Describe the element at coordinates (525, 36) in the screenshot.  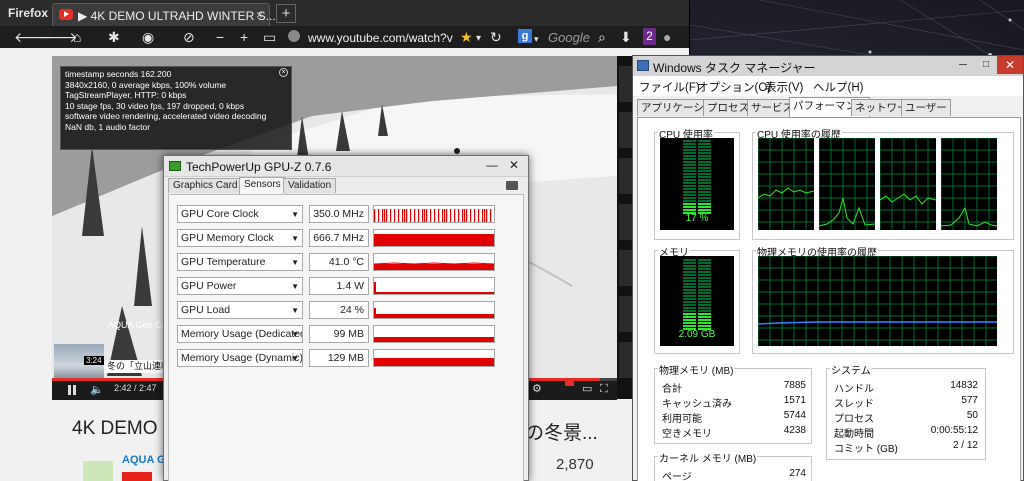
I see `search-engine-icon: g` at that location.